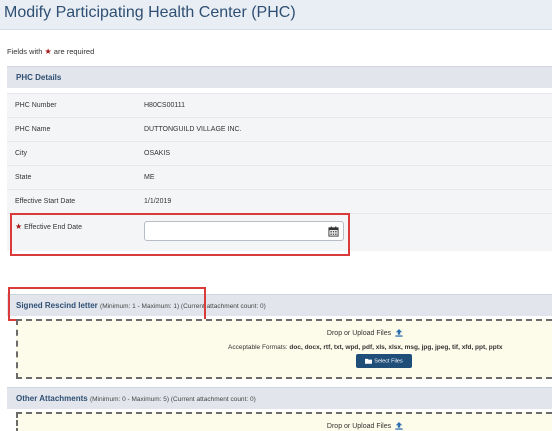 The width and height of the screenshot is (552, 431). Describe the element at coordinates (369, 361) in the screenshot. I see `folder-icon` at that location.